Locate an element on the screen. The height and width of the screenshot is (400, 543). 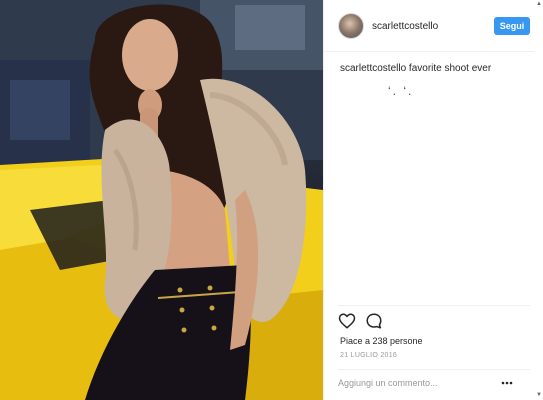
post-header: scarlettcostello Segui is located at coordinates (433, 26).